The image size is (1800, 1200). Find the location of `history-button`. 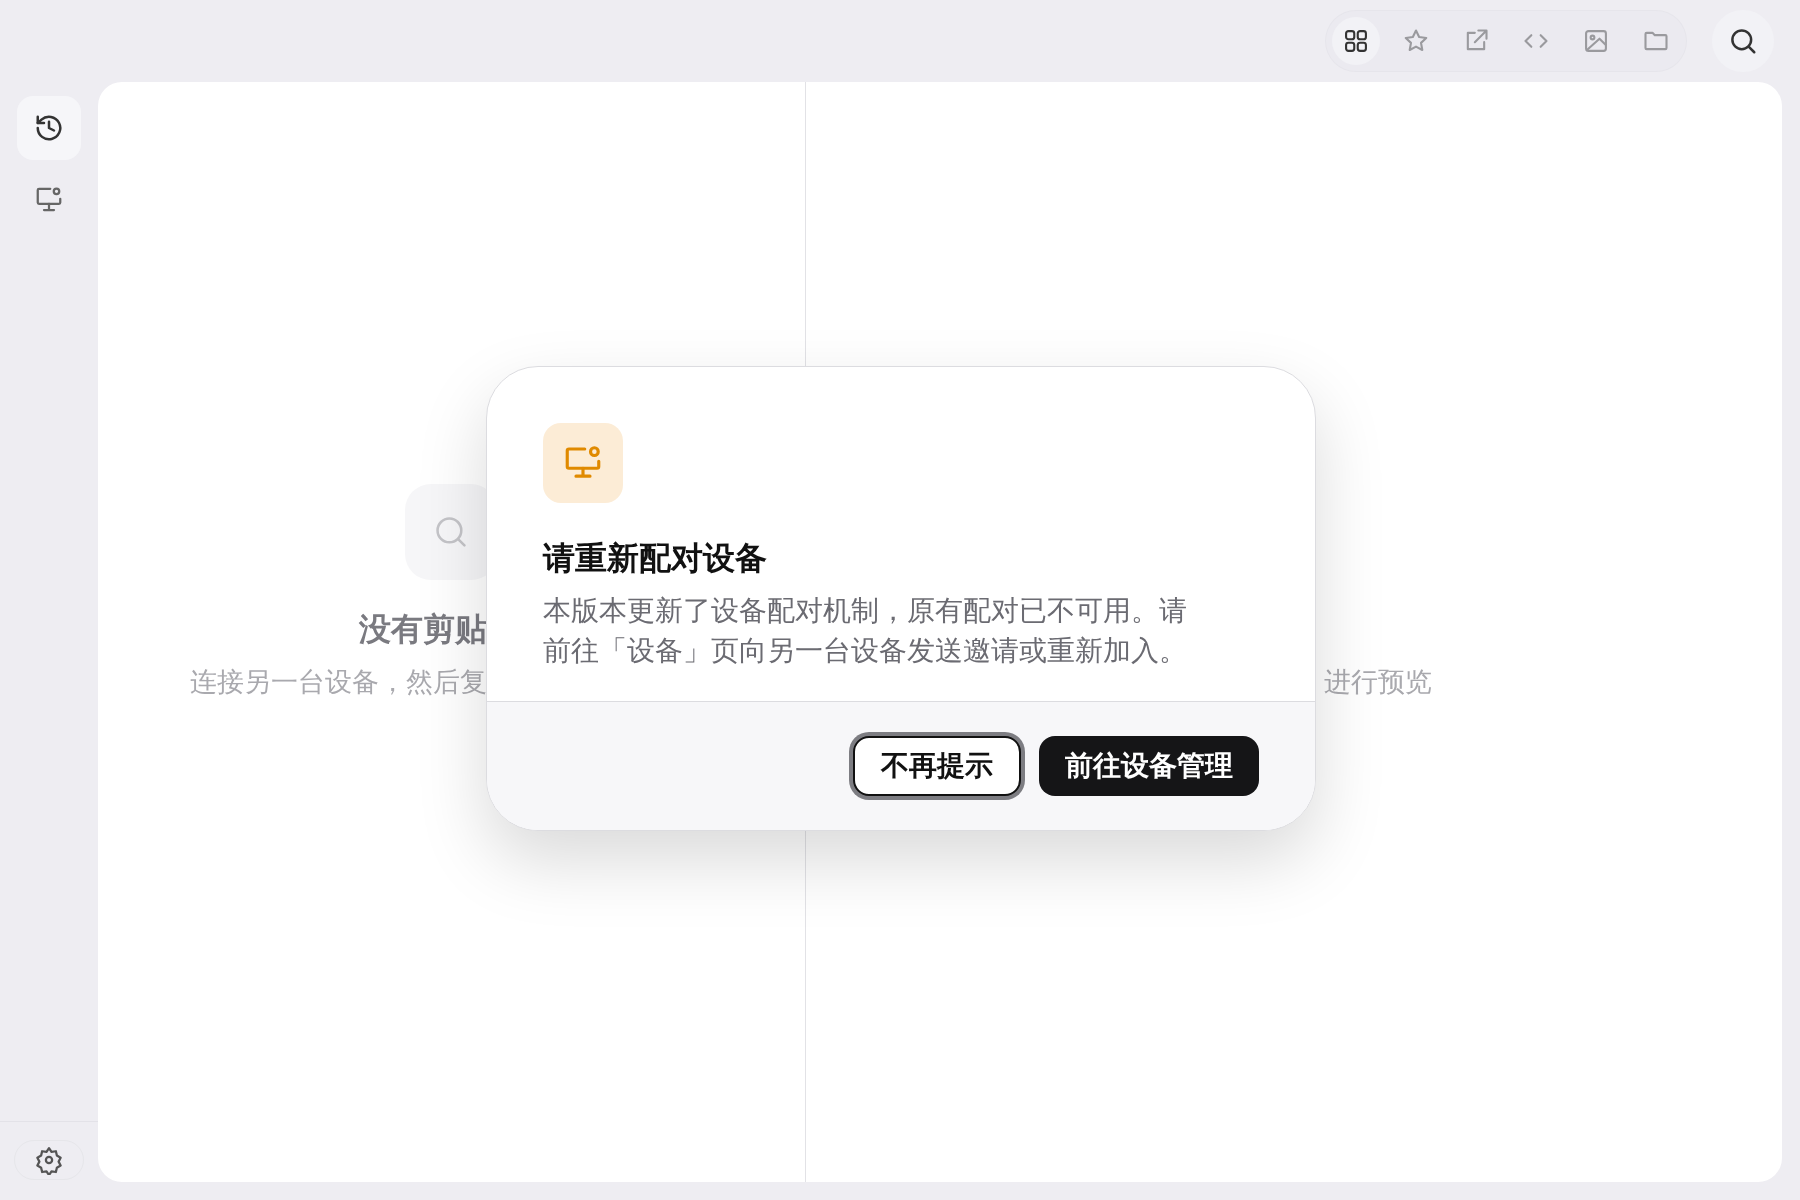

history-button is located at coordinates (49, 128).